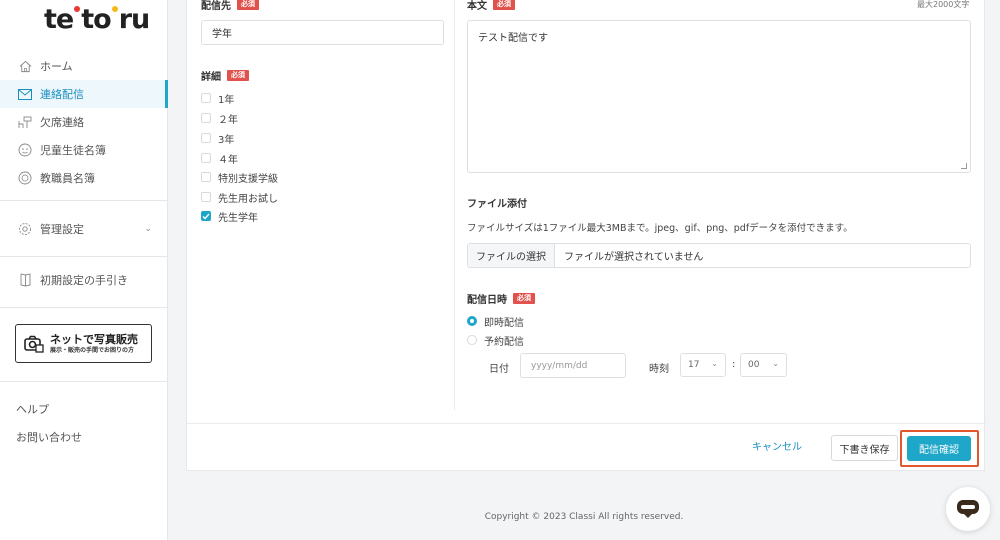 The image size is (1000, 540). Describe the element at coordinates (94, 339) in the screenshot. I see `promo-title: ネットで写真販売` at that location.